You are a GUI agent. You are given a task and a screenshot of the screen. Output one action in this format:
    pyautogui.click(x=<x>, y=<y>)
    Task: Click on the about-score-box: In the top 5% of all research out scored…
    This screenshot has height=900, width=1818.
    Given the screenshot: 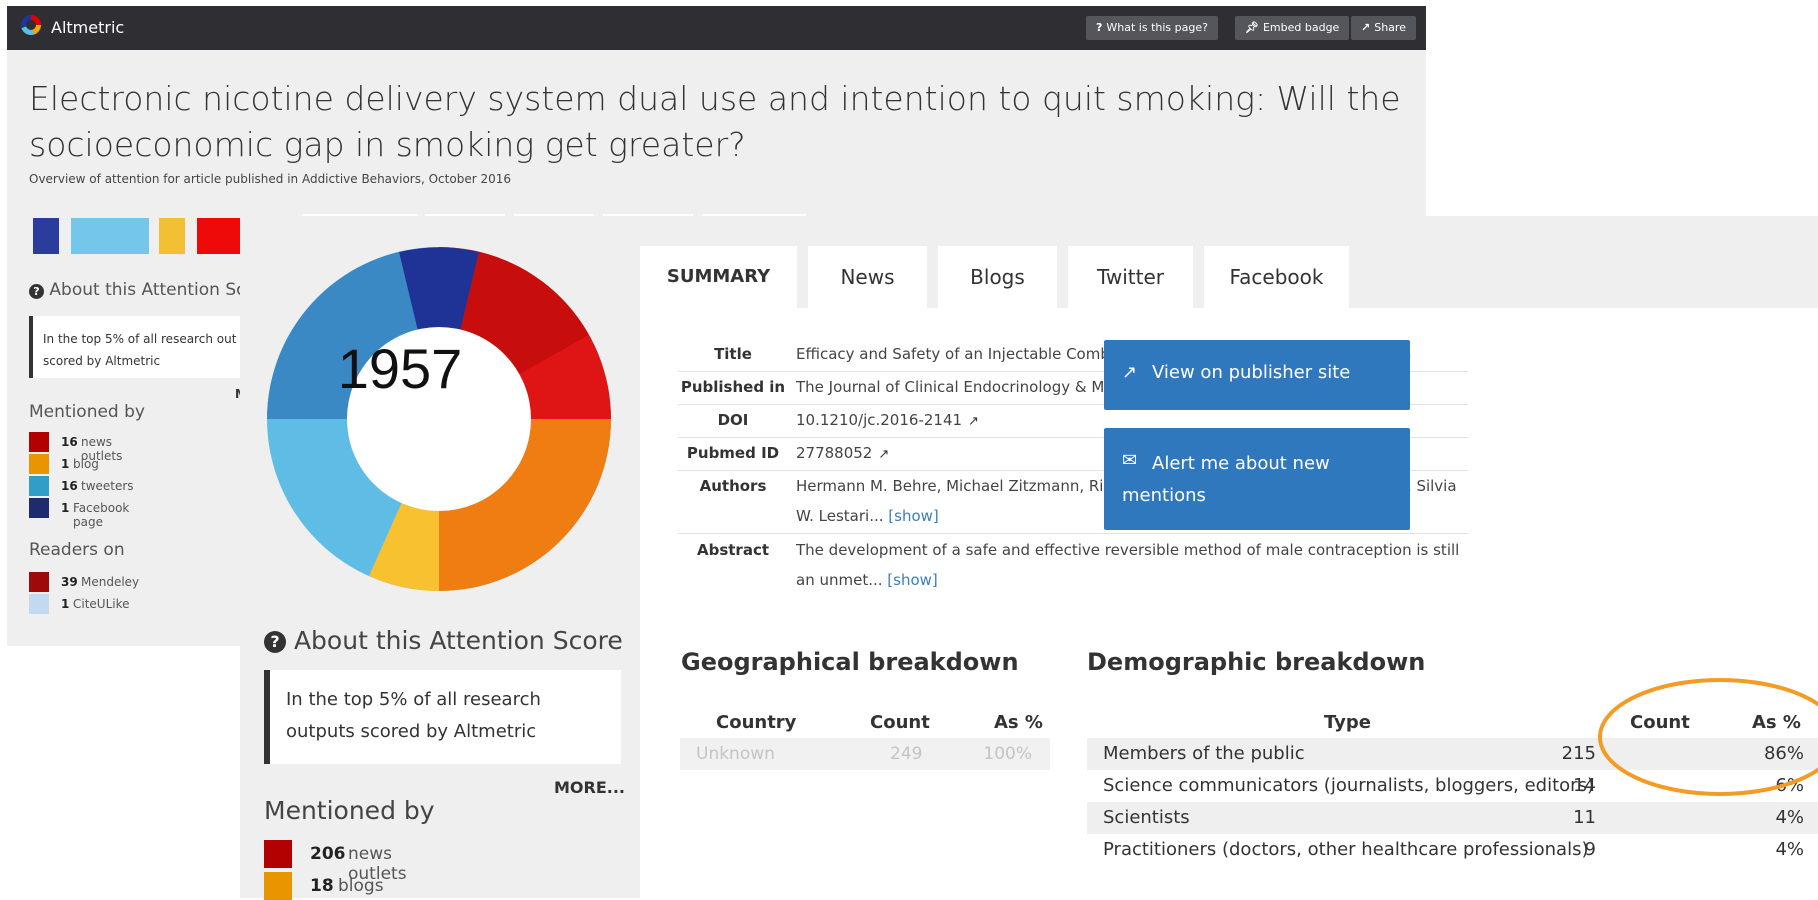 What is the action you would take?
    pyautogui.click(x=137, y=347)
    